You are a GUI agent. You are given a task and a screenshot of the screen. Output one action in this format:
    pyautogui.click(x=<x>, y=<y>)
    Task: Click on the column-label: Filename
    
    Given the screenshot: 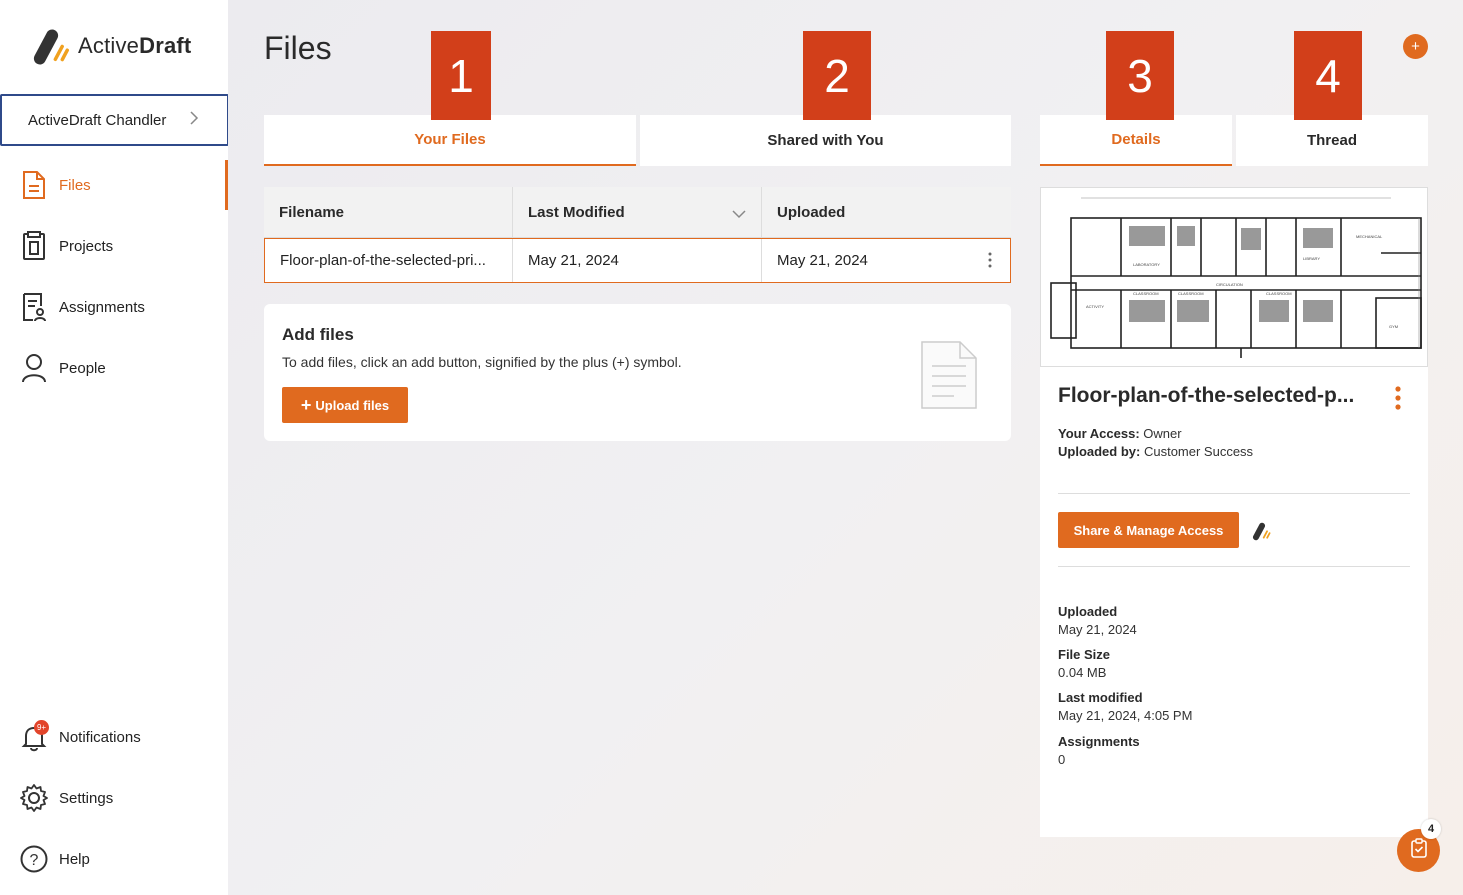 What is the action you would take?
    pyautogui.click(x=312, y=212)
    